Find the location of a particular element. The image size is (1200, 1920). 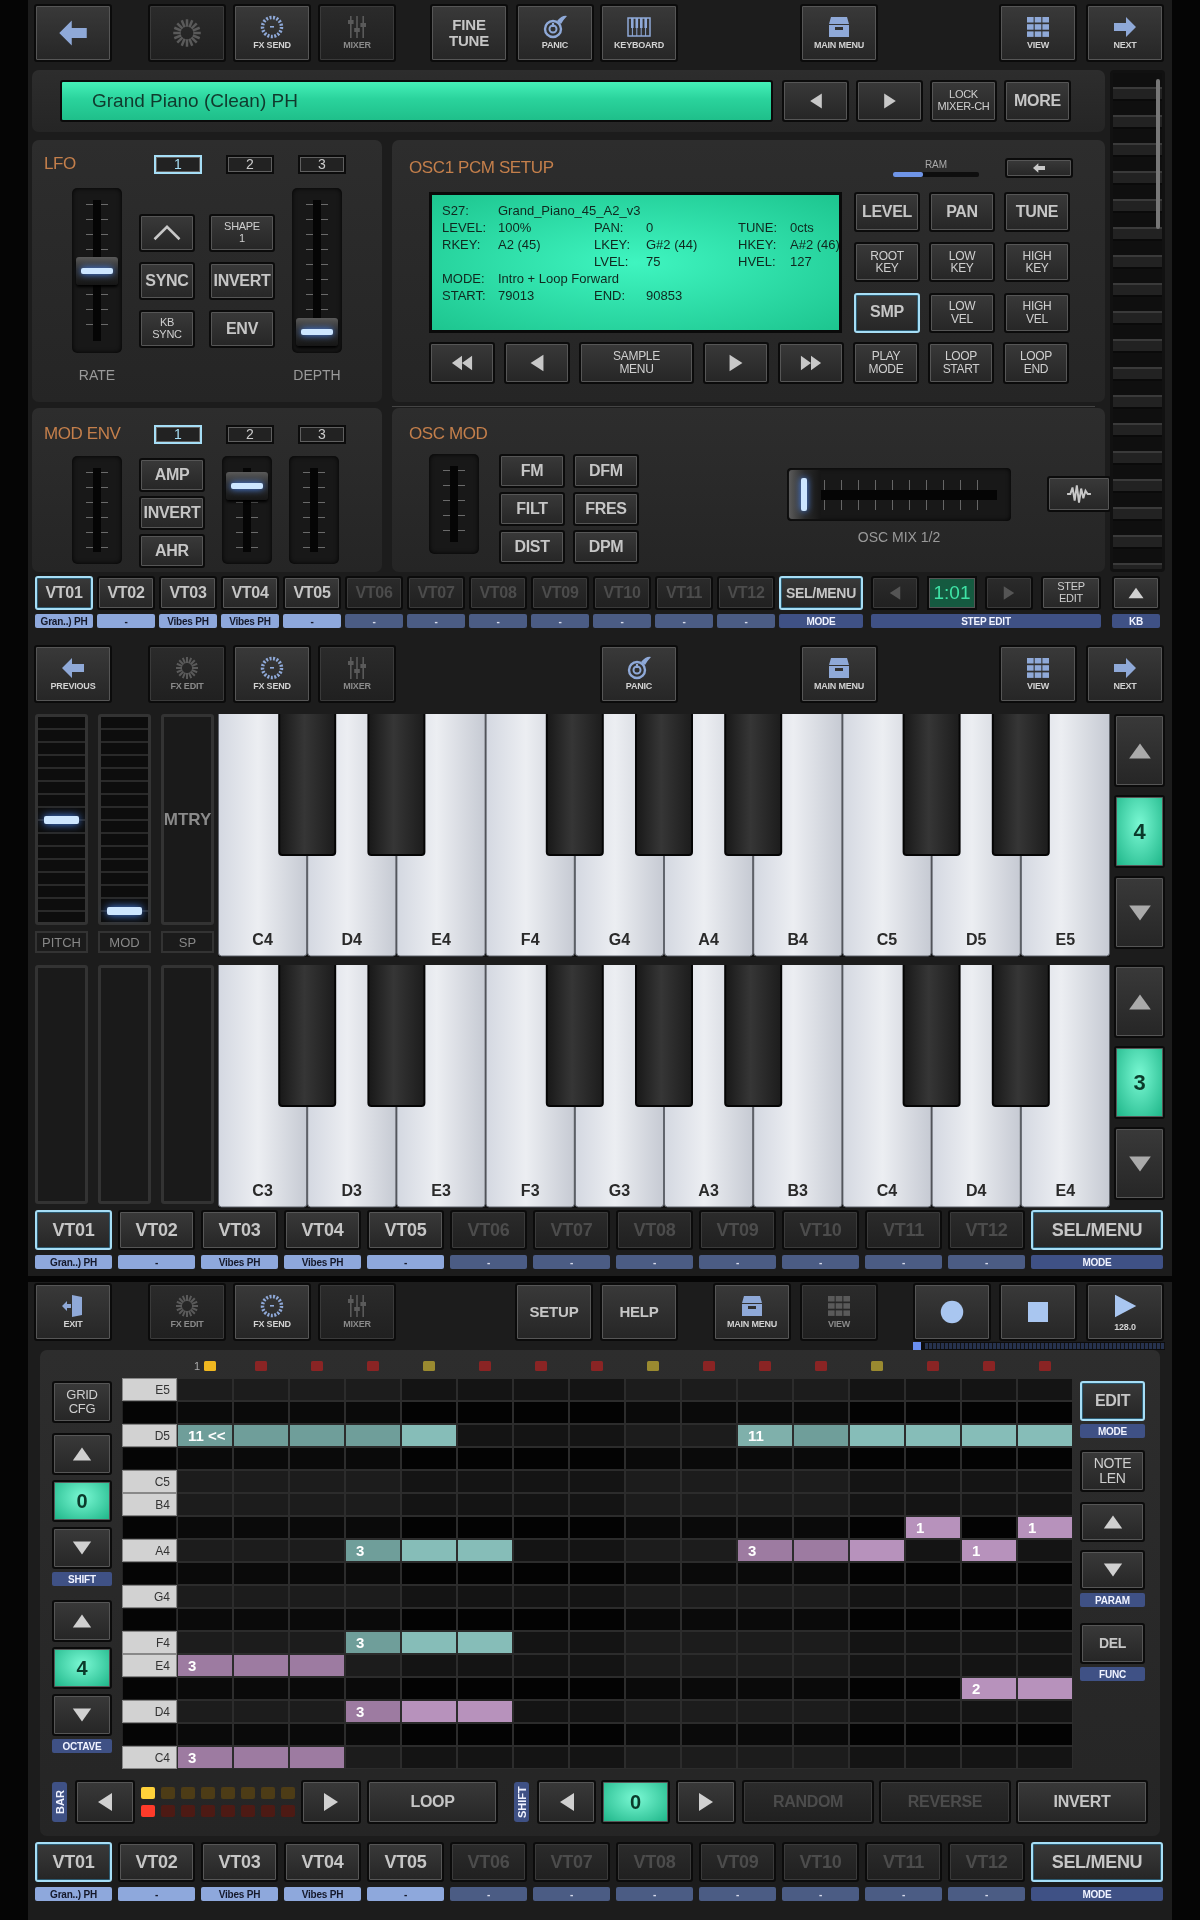

note-cell: 3 is located at coordinates (373, 1711).